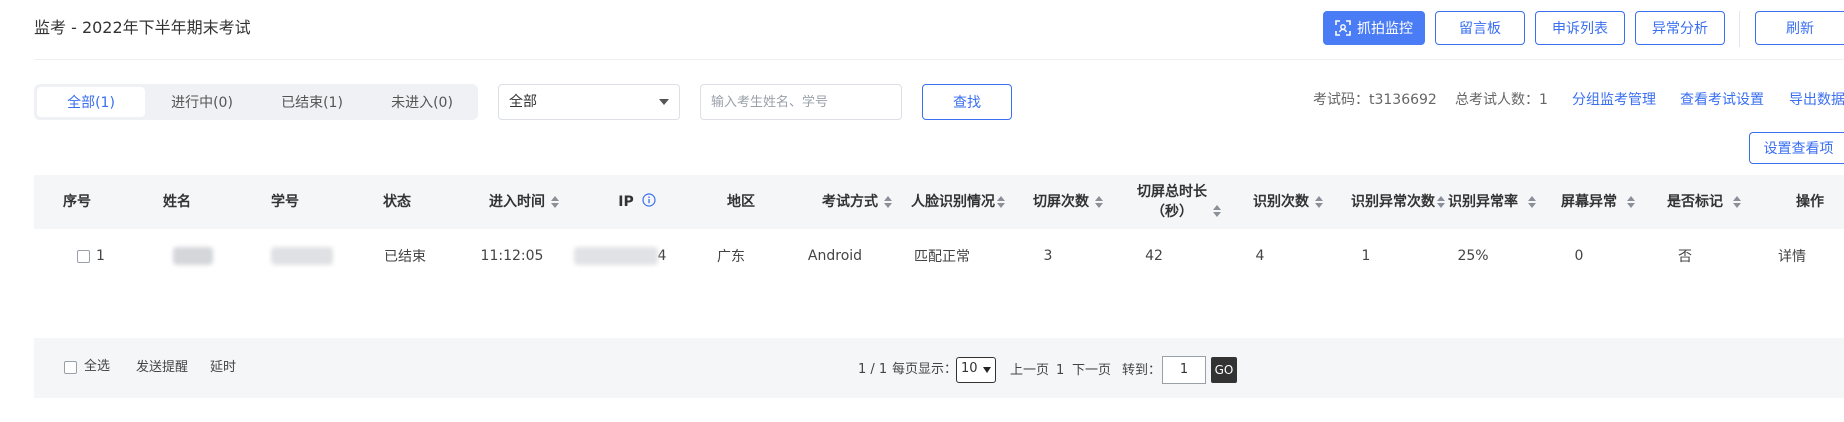  I want to click on row-screen-anomaly: 0, so click(1579, 256).